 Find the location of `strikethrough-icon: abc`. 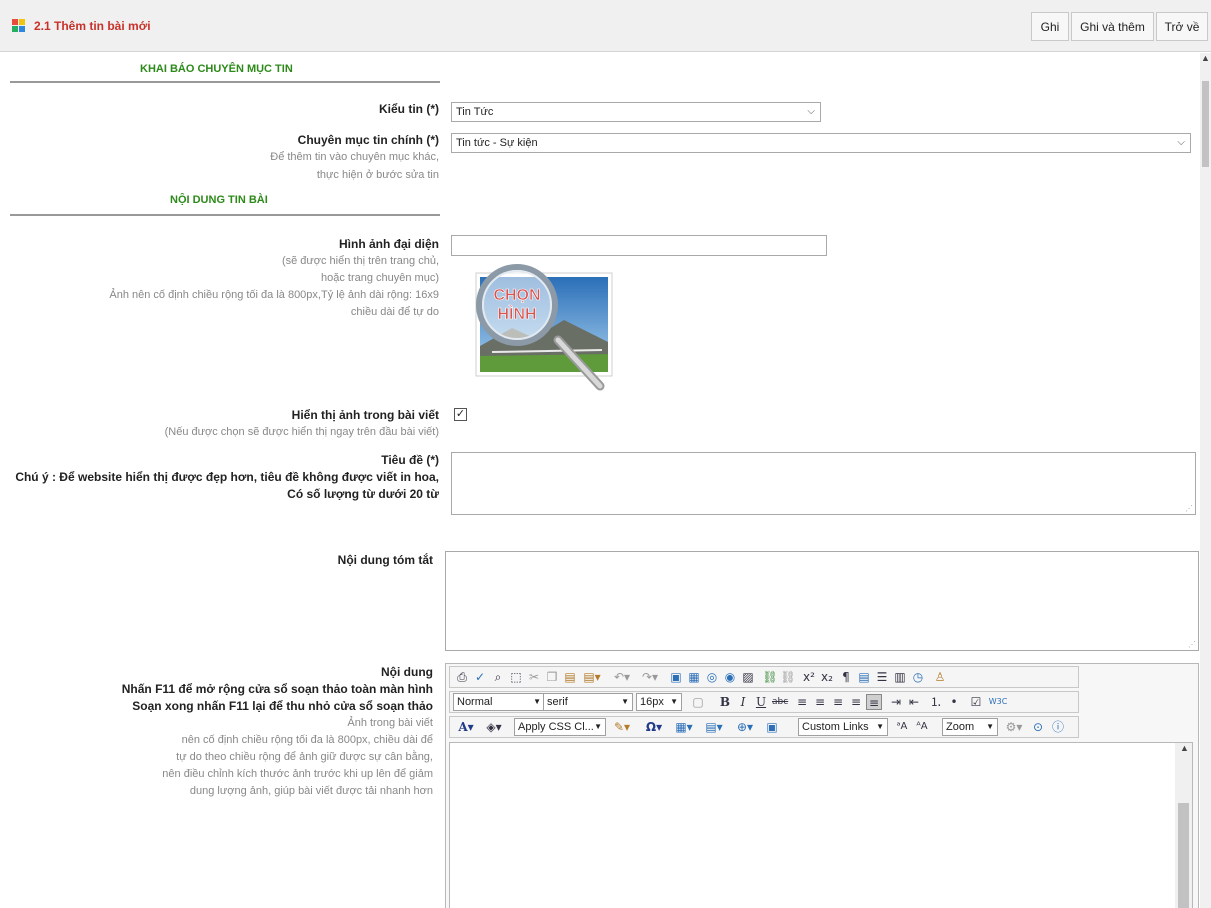

strikethrough-icon: abc is located at coordinates (780, 702).